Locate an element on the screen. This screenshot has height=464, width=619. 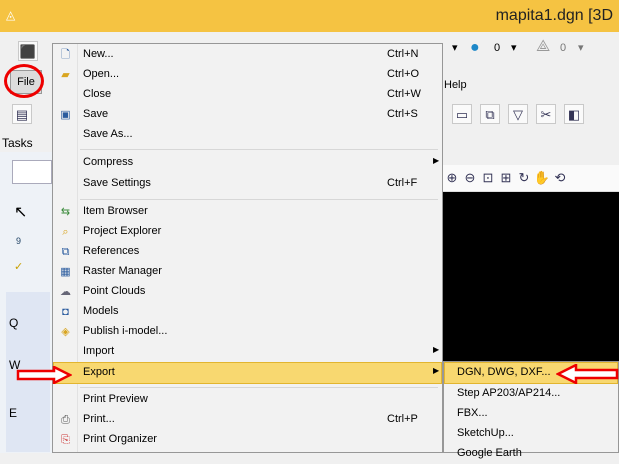
publish-imodel-icon: ◈ is located at coordinates (65, 332).